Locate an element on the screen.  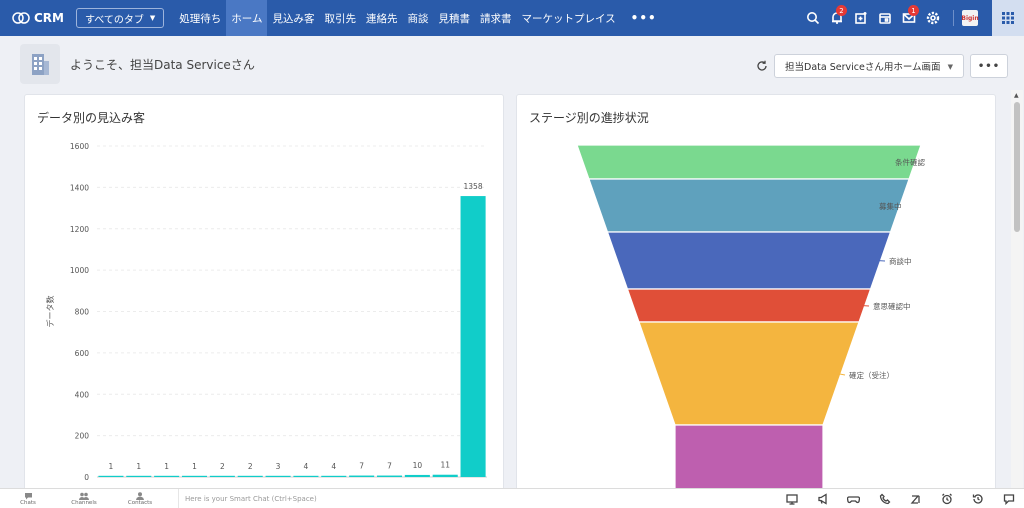
nav-tab-0: 処理待ち is located at coordinates (200, 18).